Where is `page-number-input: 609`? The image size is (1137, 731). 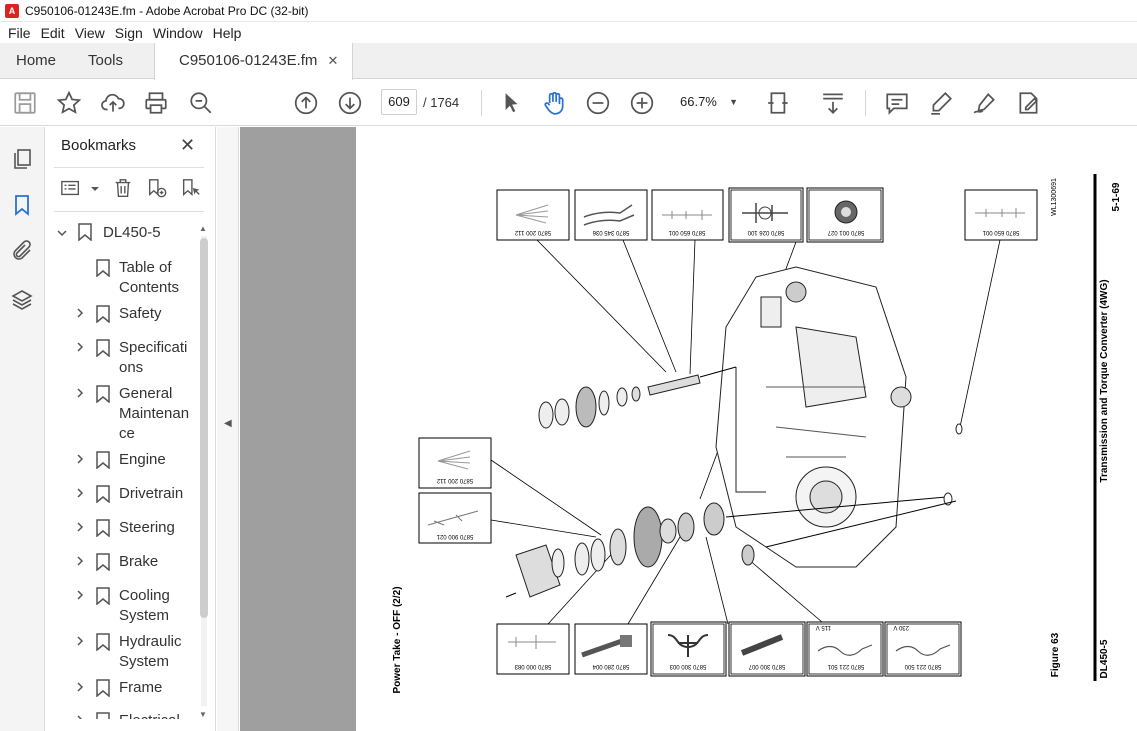 page-number-input: 609 is located at coordinates (399, 102).